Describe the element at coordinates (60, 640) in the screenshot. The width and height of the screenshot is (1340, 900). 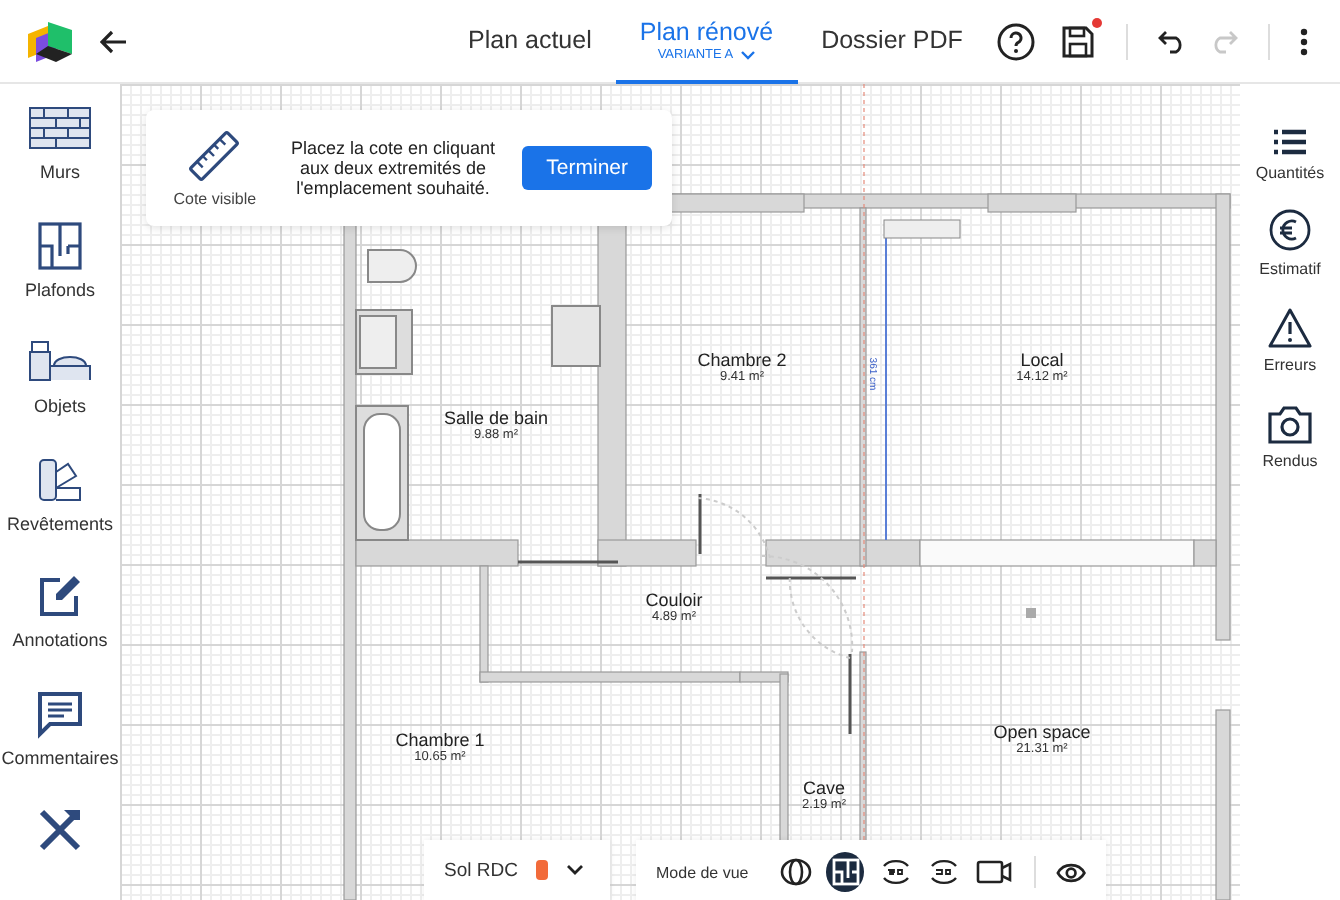
I see `sidebar-label: Annotations` at that location.